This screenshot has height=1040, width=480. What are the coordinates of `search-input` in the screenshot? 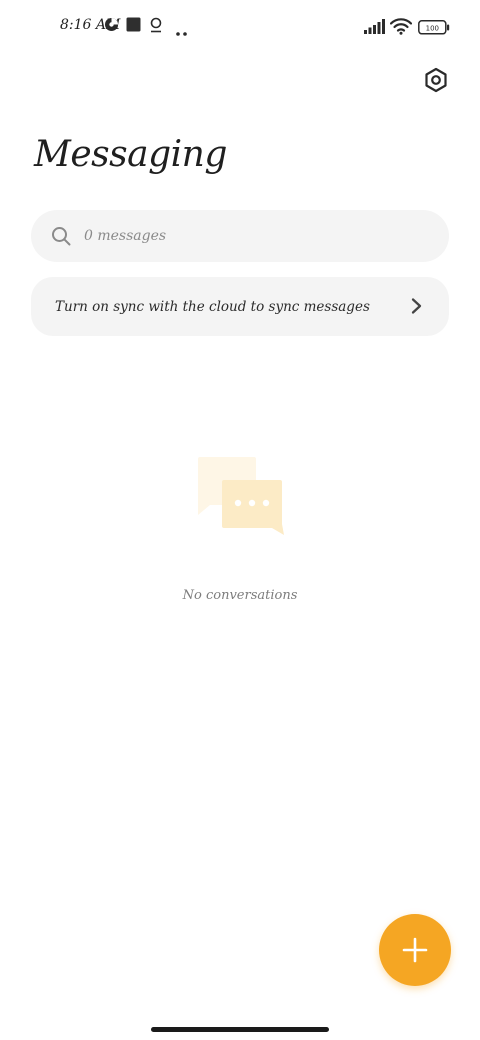 It's located at (254, 236).